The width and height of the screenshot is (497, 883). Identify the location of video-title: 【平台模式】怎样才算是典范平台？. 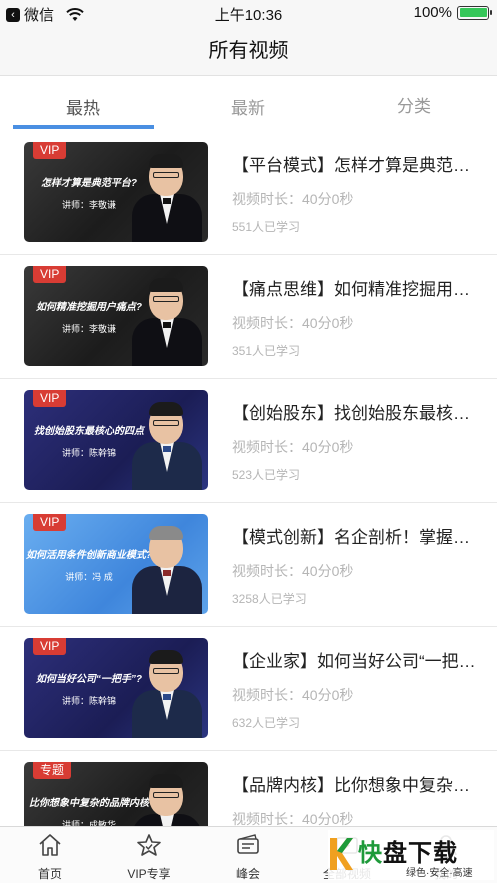
(356, 165).